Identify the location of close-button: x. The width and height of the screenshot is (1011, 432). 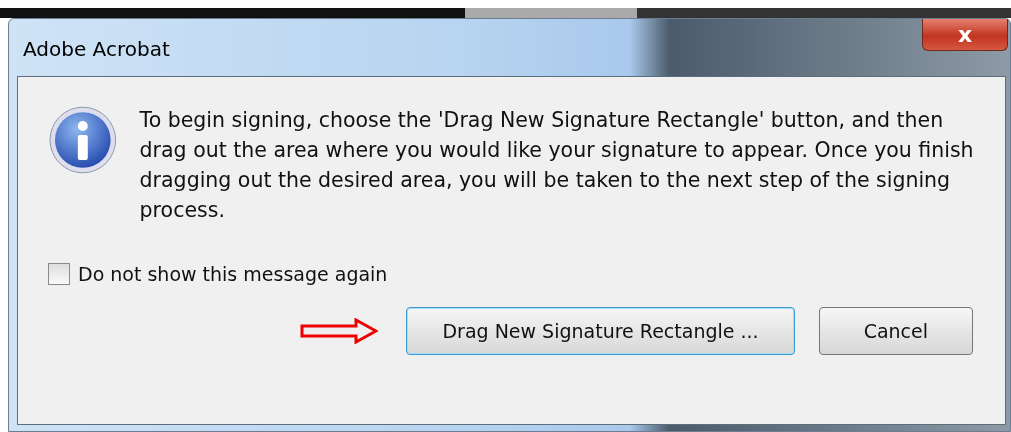
(965, 35).